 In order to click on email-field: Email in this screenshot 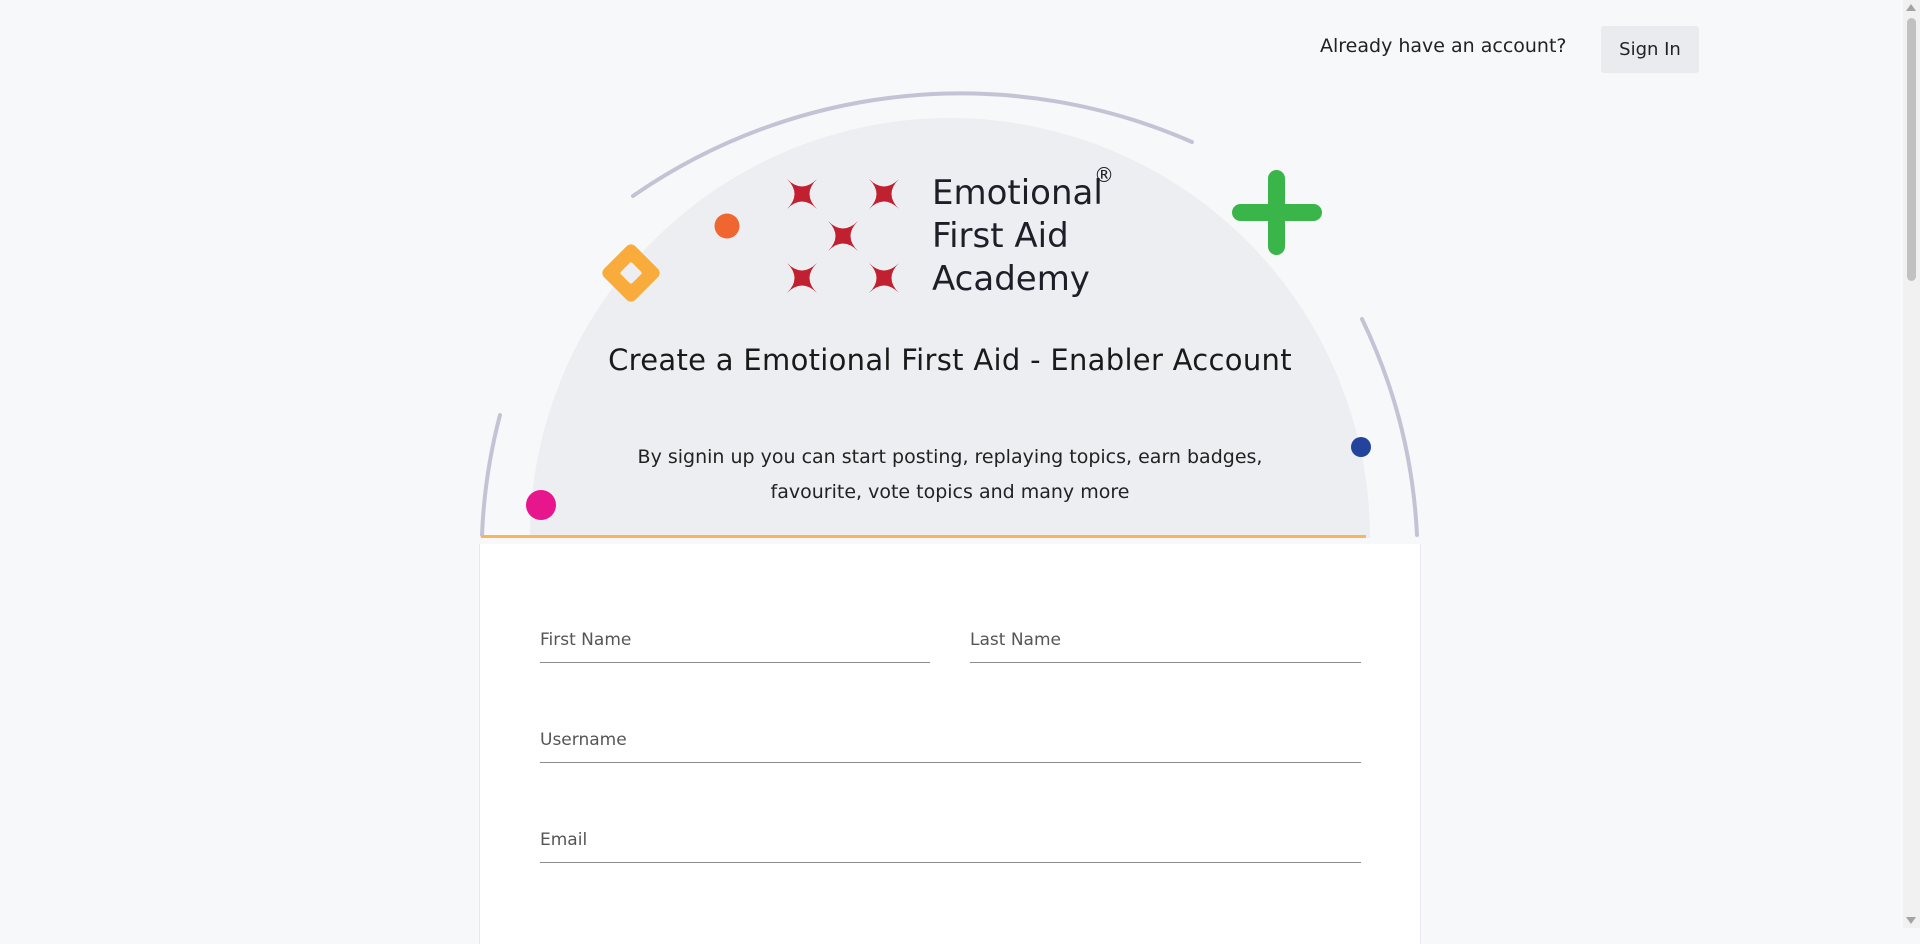, I will do `click(952, 847)`.